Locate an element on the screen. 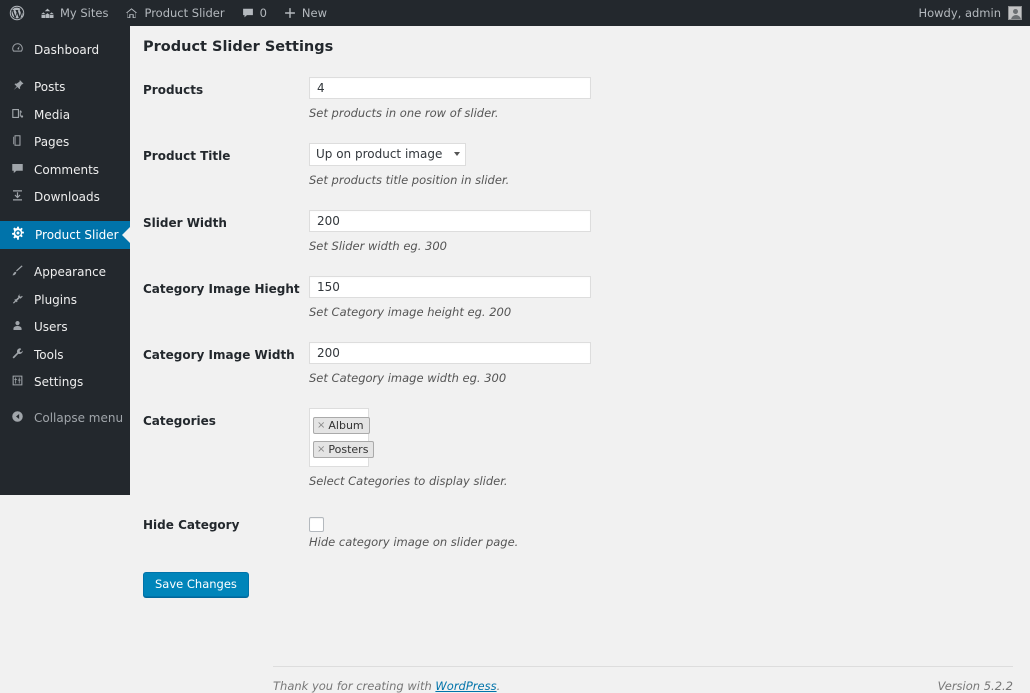 The height and width of the screenshot is (693, 1030). sidebar-item-collapse-menu: Collapse menu is located at coordinates (65, 418).